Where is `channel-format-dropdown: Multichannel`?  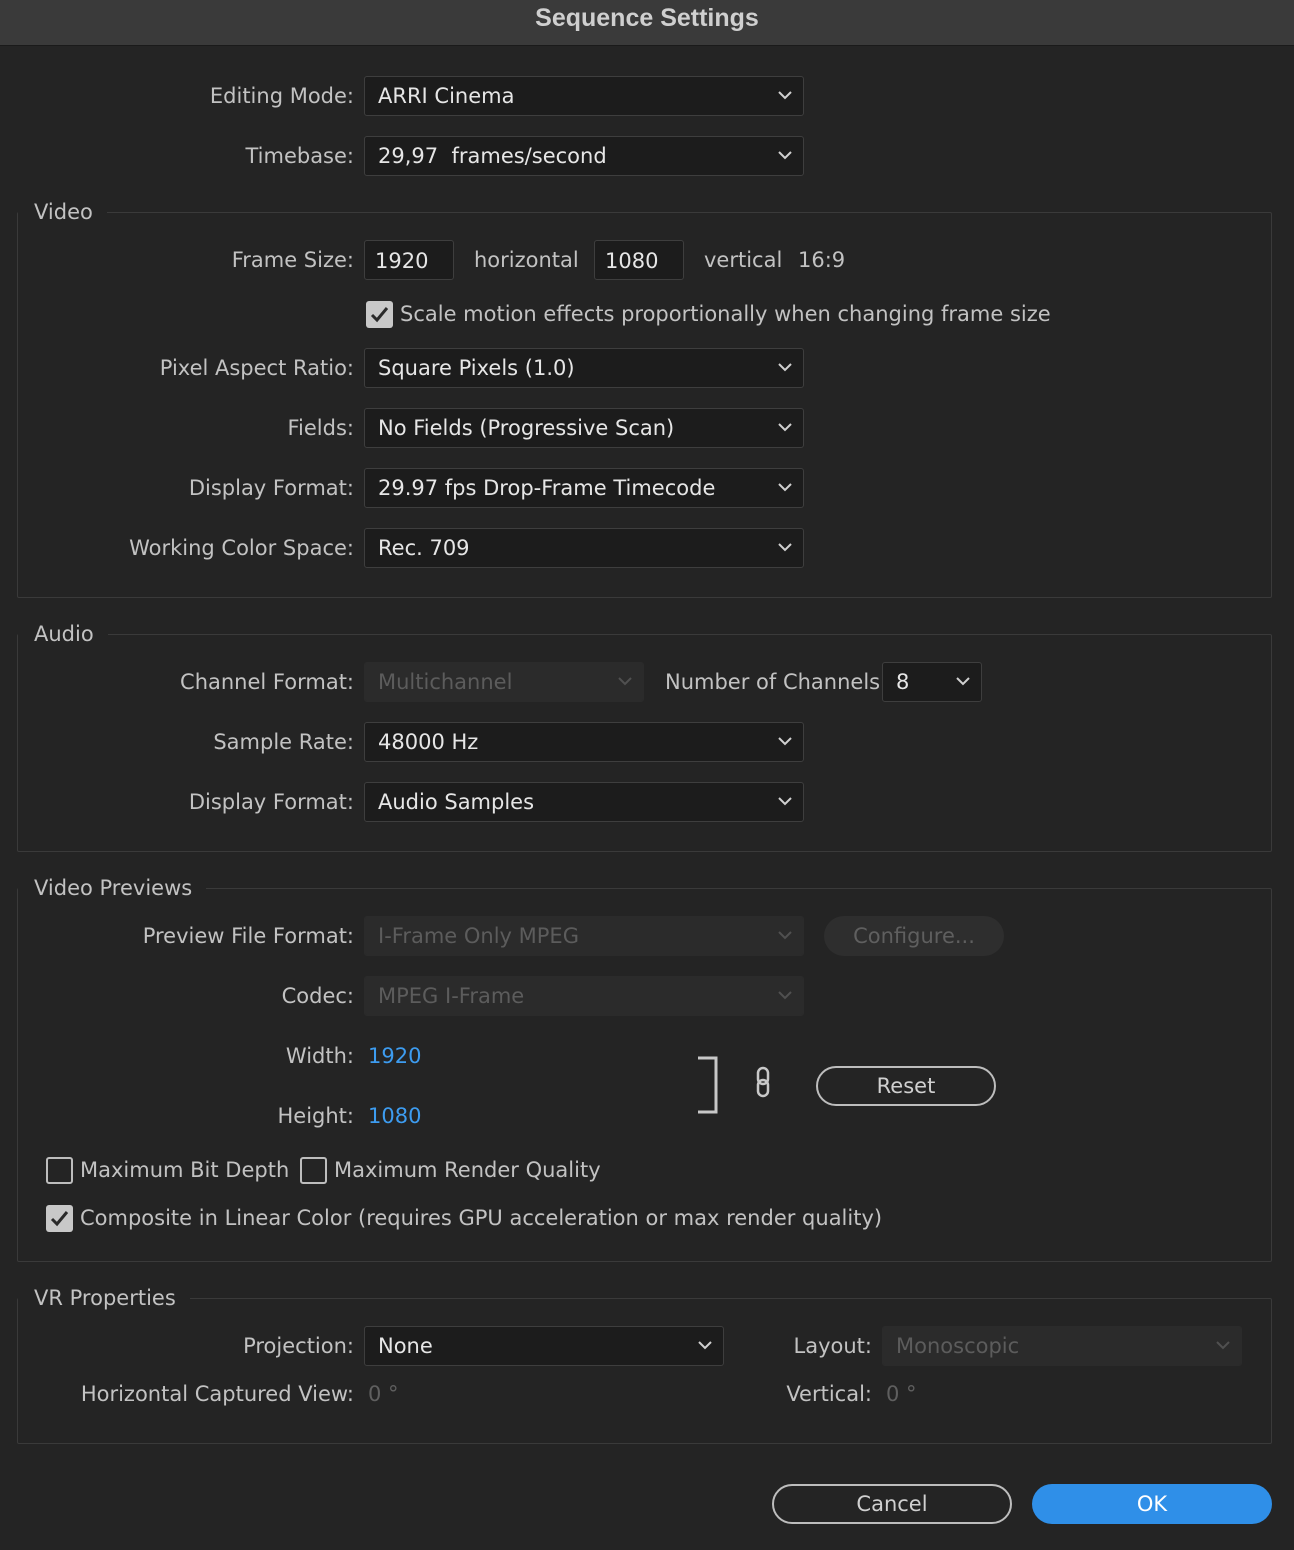 channel-format-dropdown: Multichannel is located at coordinates (504, 682).